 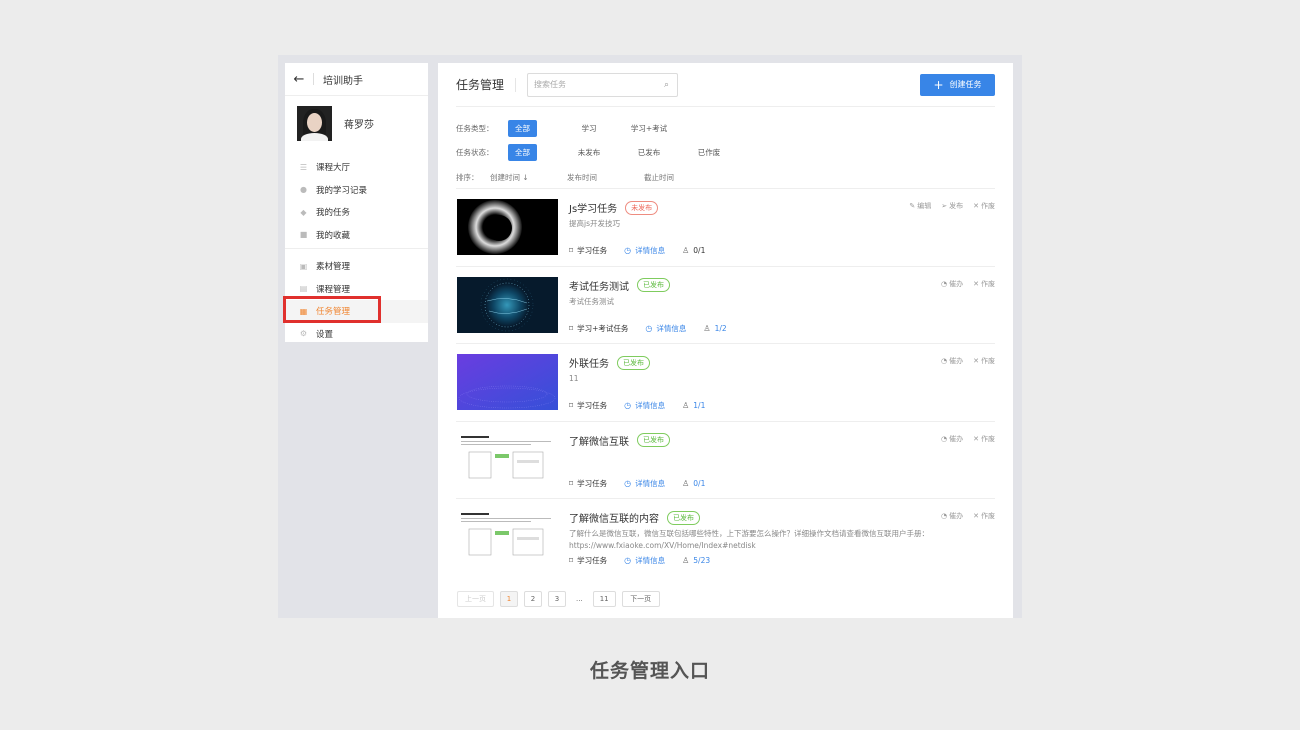 I want to click on filter-type-all: 全部, so click(x=522, y=128).